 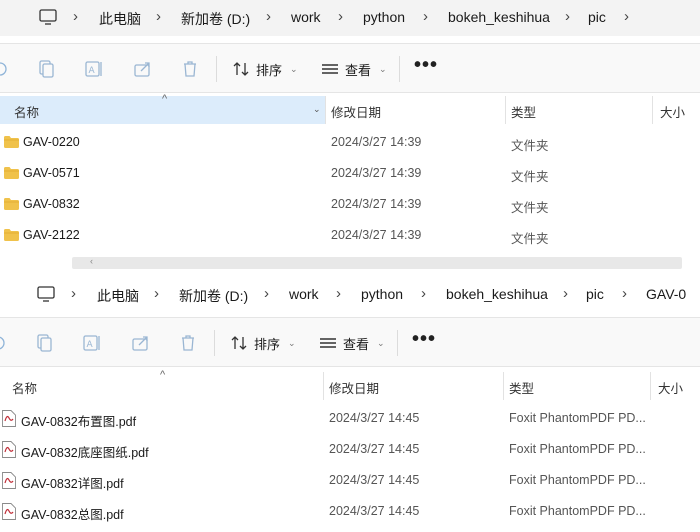 I want to click on file-name: GAV-0832底座图纸.pdf, so click(x=85, y=453).